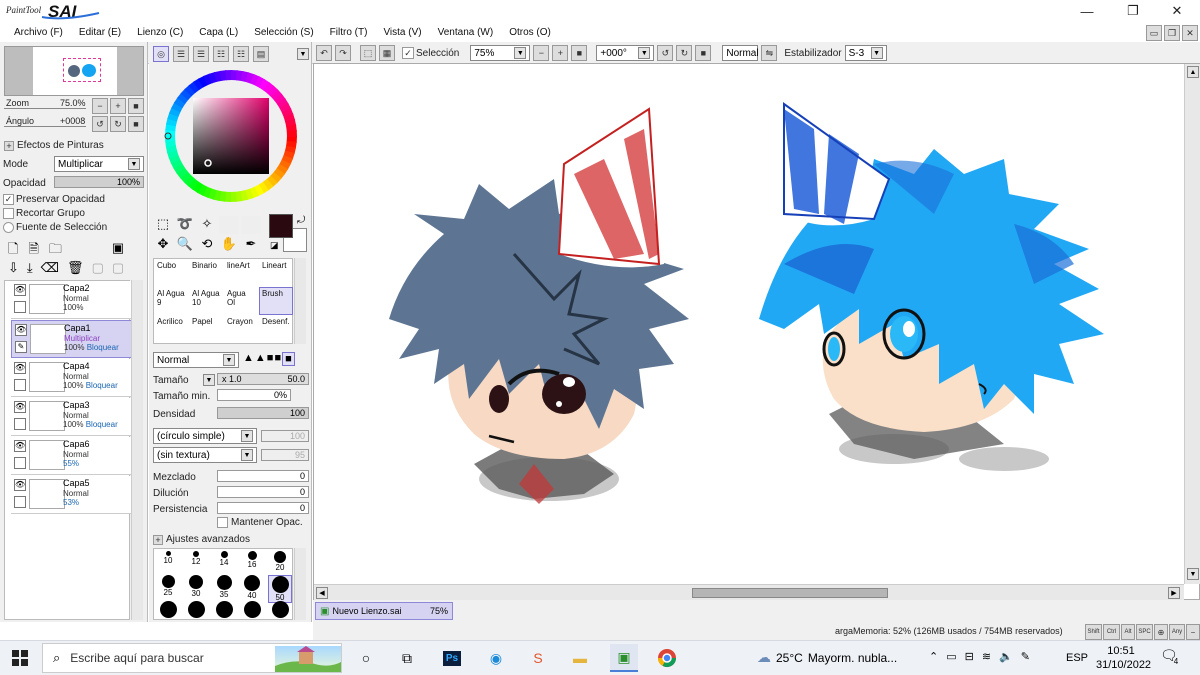  Describe the element at coordinates (951, 656) in the screenshot. I see `battery-icon: ▭` at that location.